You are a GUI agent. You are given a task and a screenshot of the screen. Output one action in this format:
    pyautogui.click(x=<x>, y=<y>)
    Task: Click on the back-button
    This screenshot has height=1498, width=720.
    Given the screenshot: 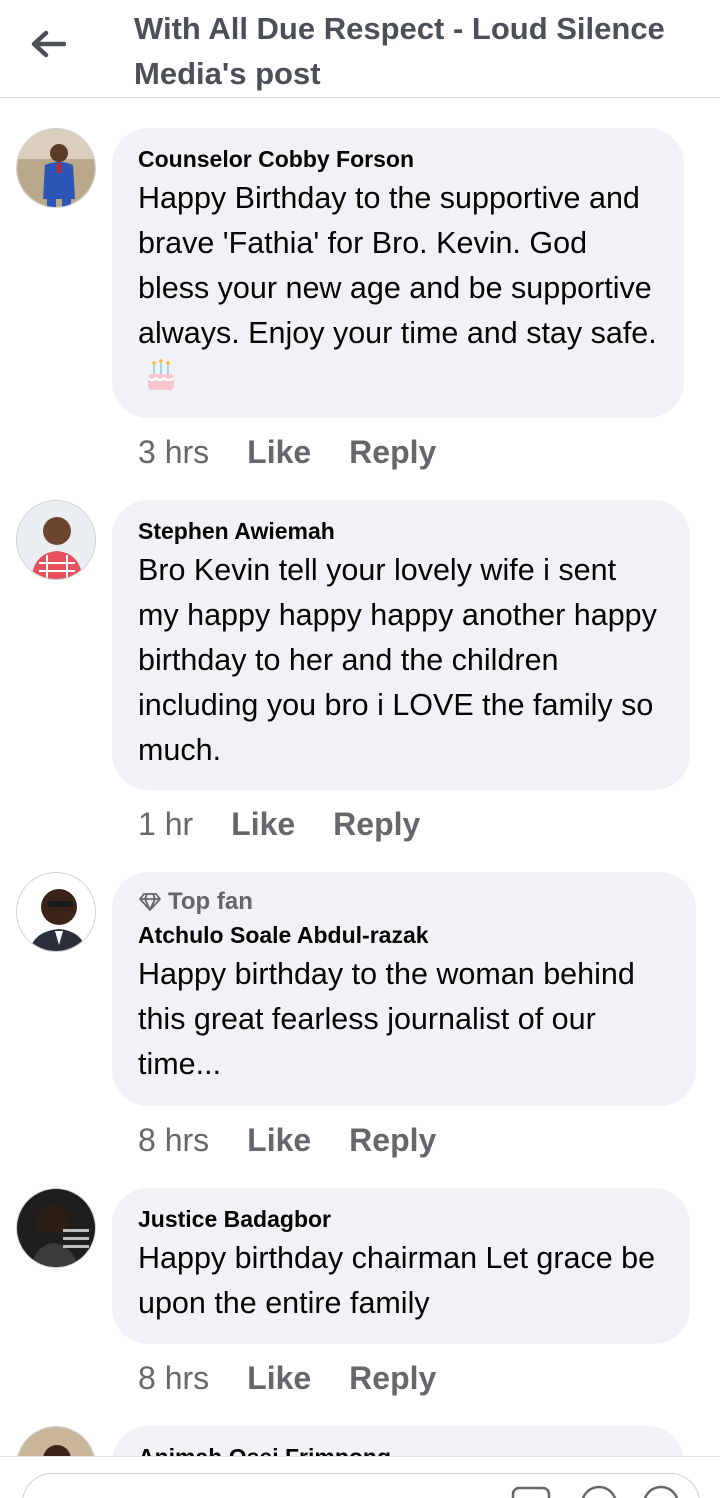 What is the action you would take?
    pyautogui.click(x=48, y=44)
    